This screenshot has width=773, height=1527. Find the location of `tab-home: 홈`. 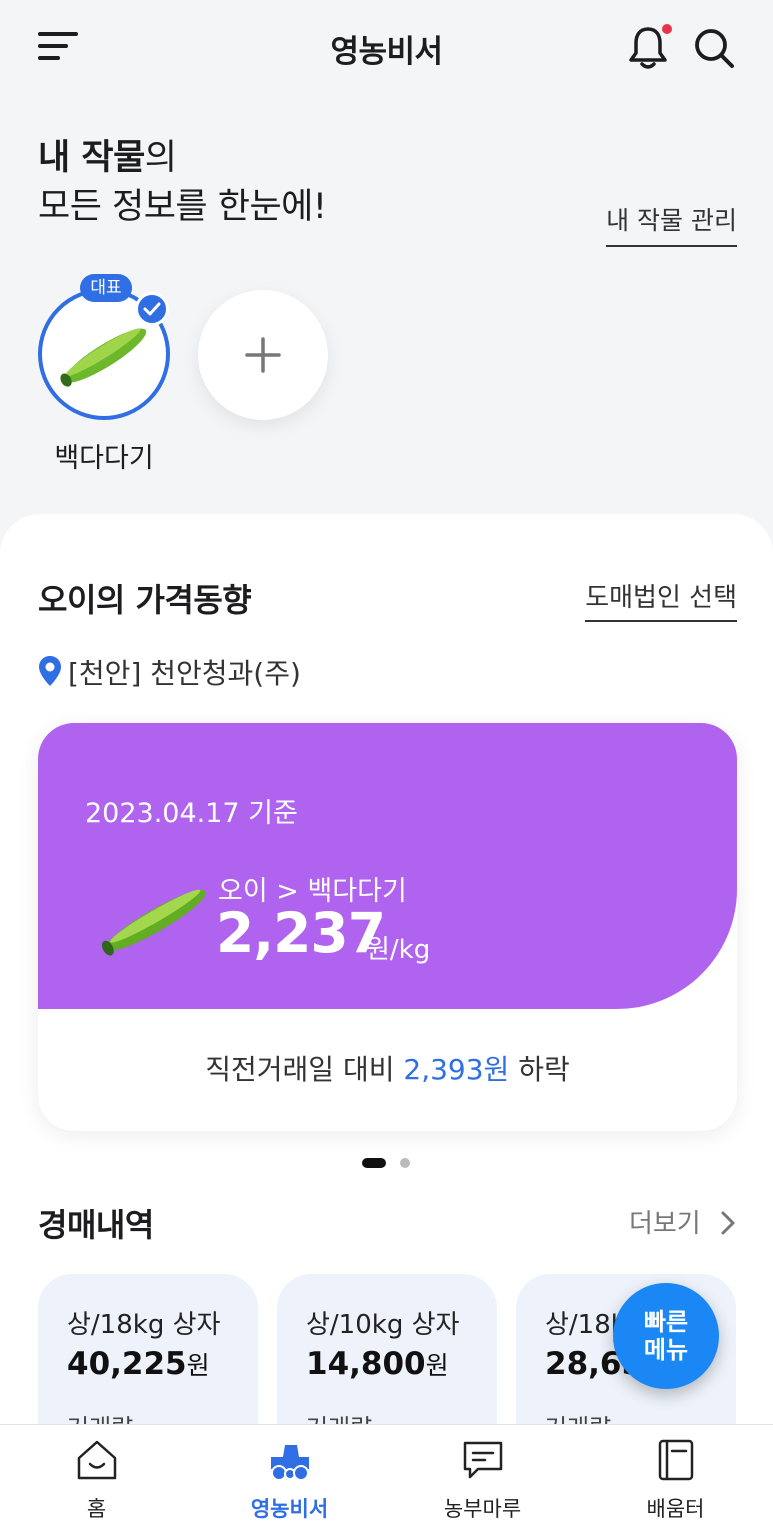

tab-home: 홈 is located at coordinates (96, 1476).